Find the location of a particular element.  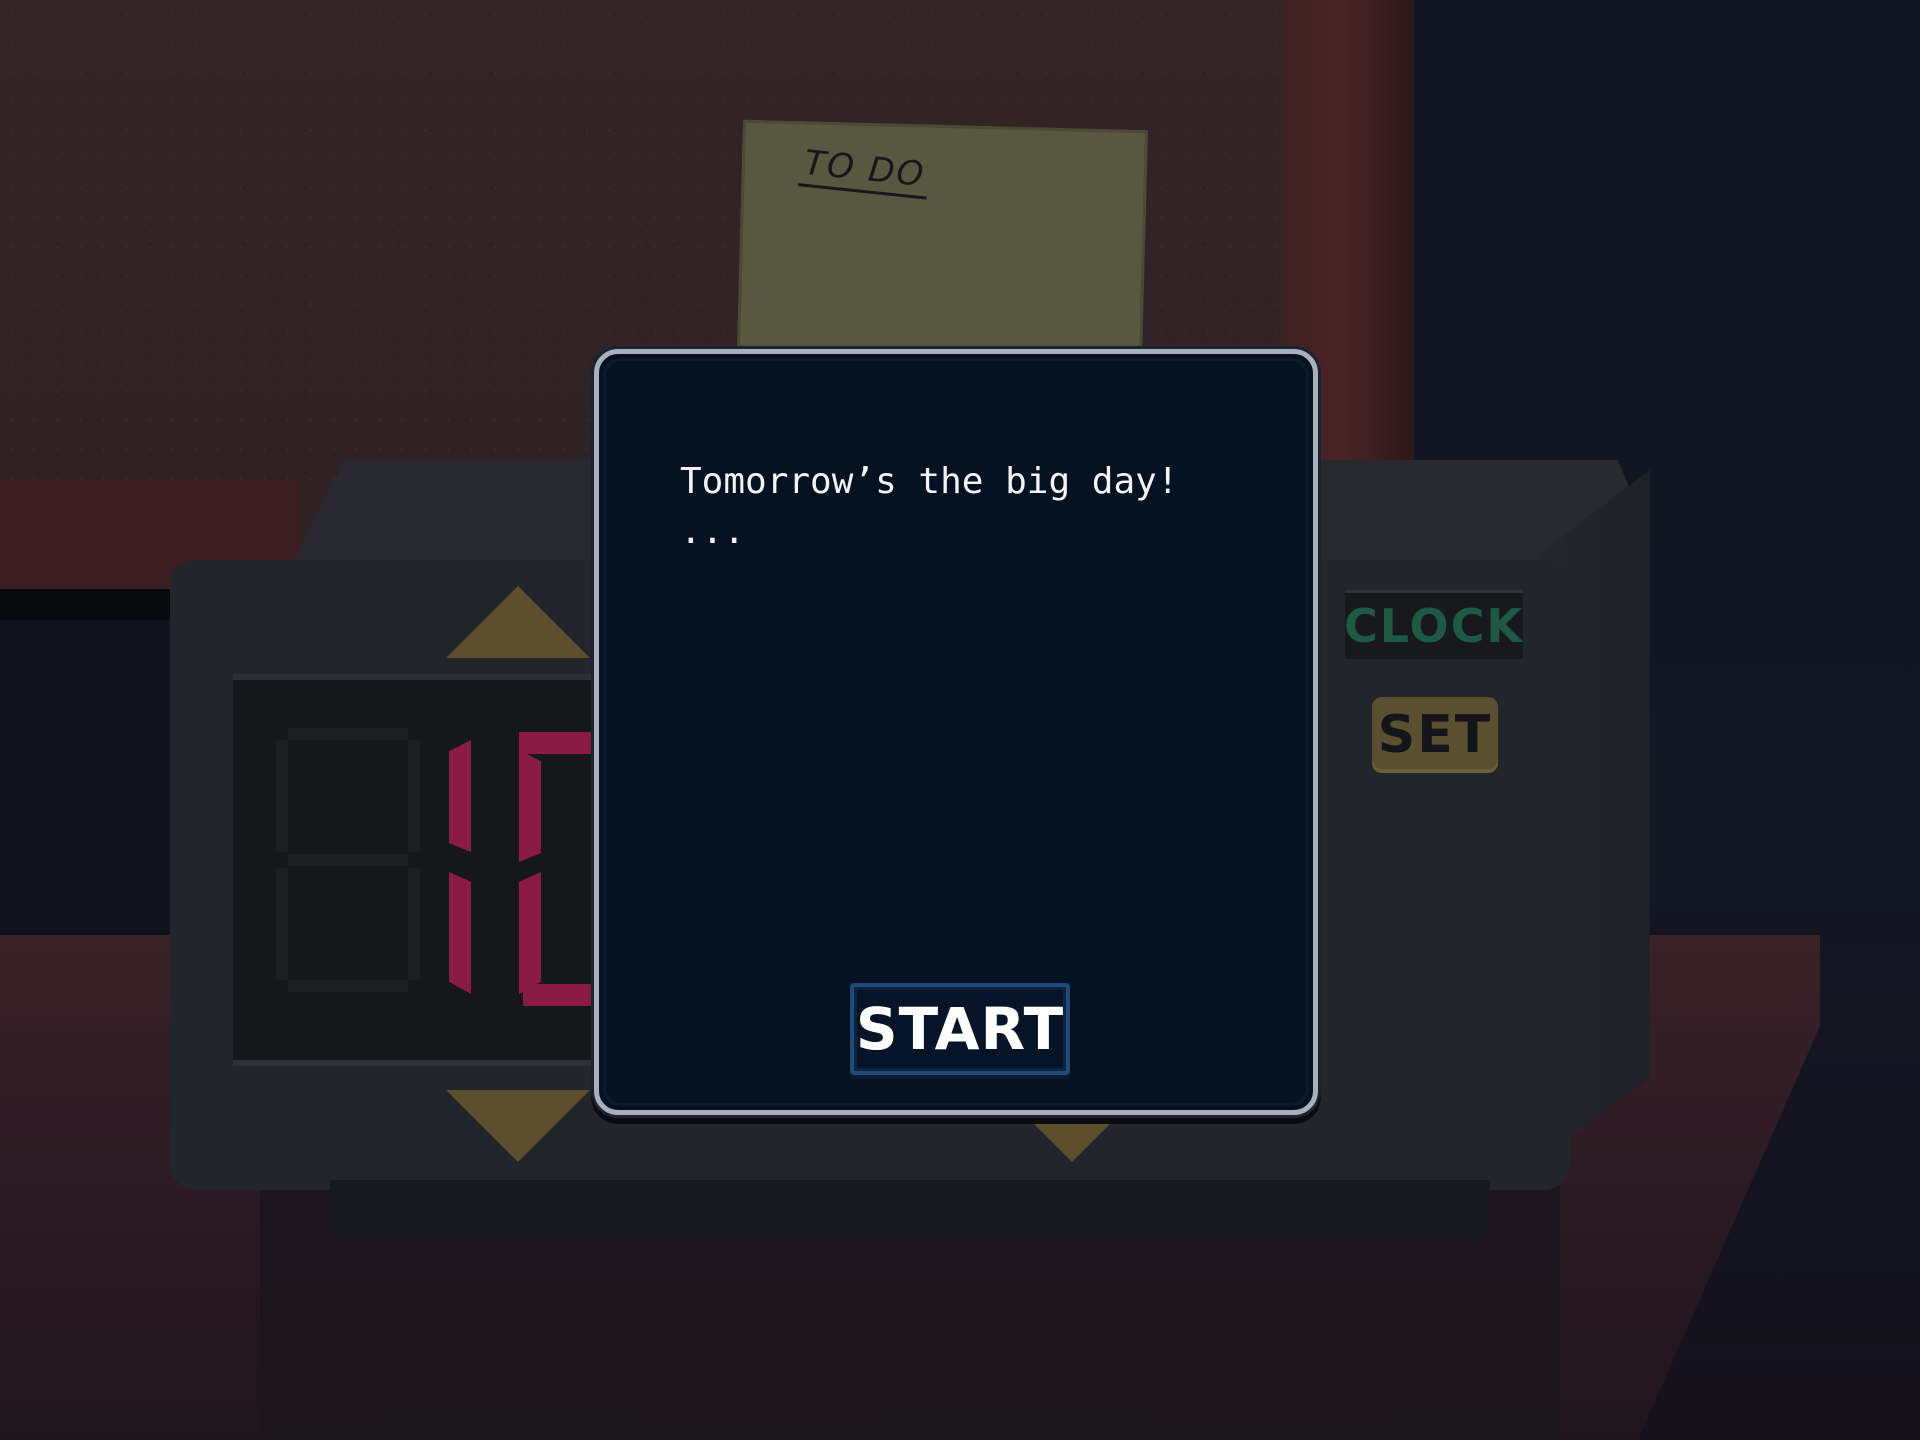

hour-down-arrow is located at coordinates (518, 1126).